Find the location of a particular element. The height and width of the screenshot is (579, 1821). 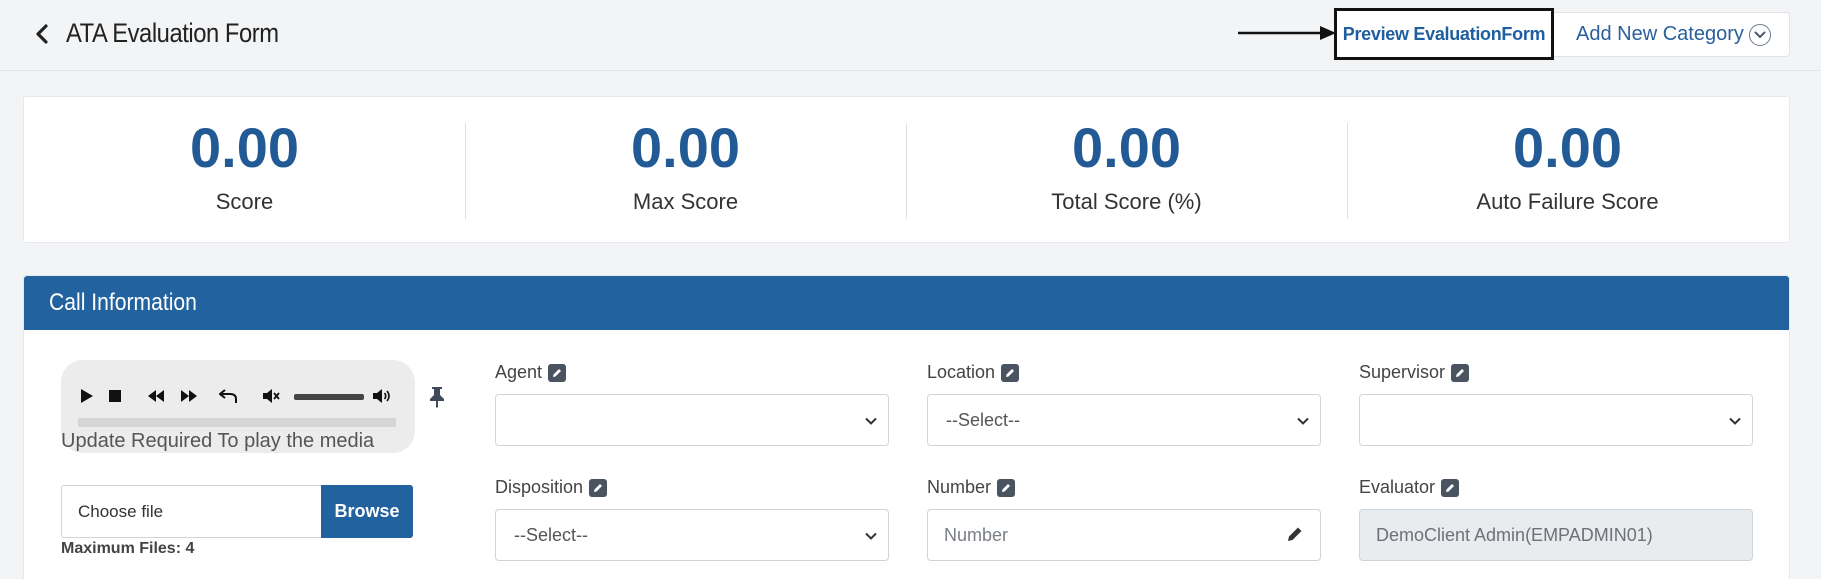

stat-total-score: 0.00 Total Score (%) is located at coordinates (1126, 170).